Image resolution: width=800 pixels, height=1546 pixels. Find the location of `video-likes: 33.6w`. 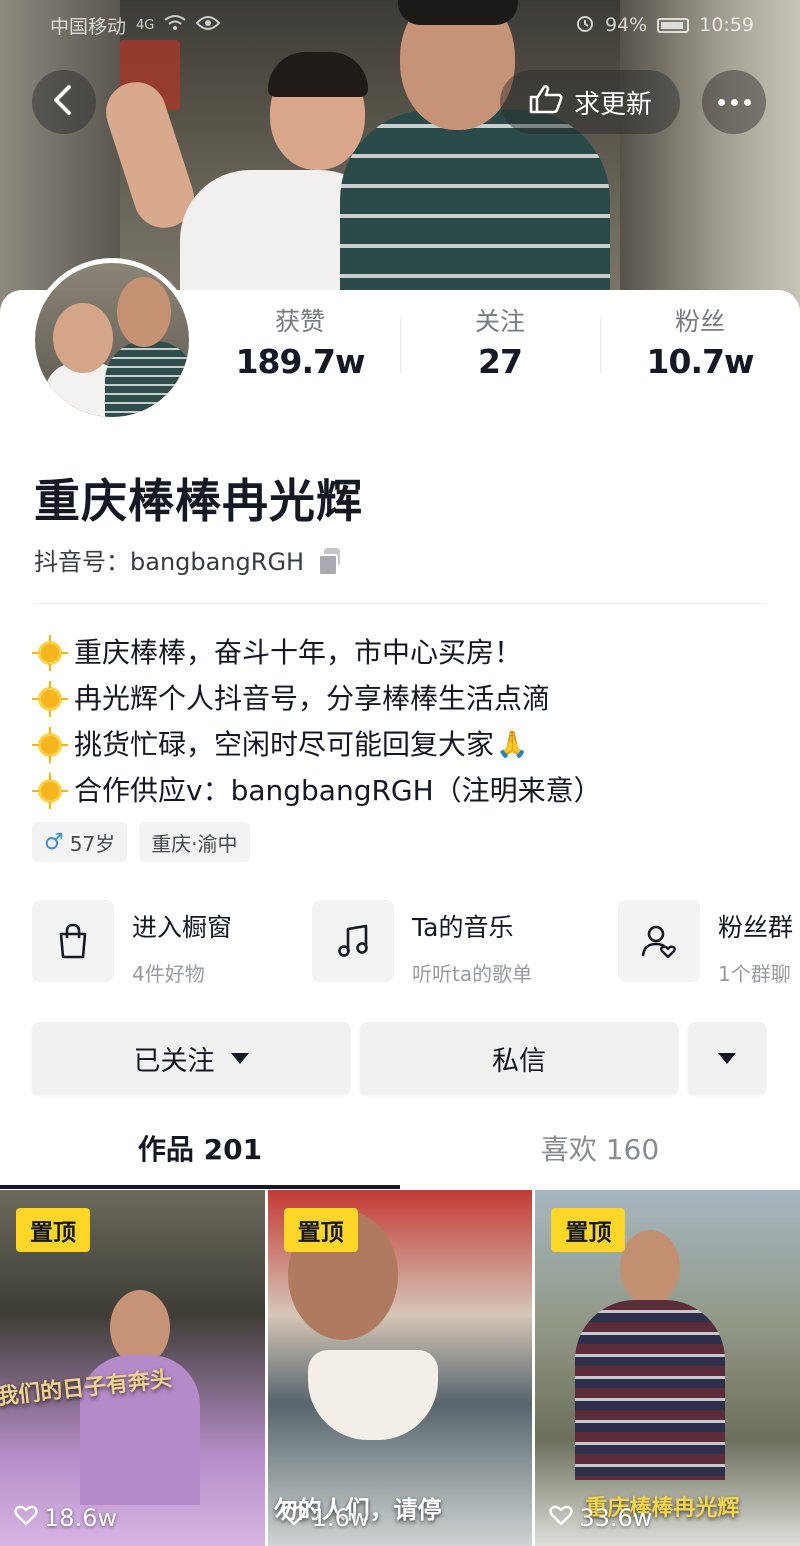

video-likes: 33.6w is located at coordinates (600, 1518).